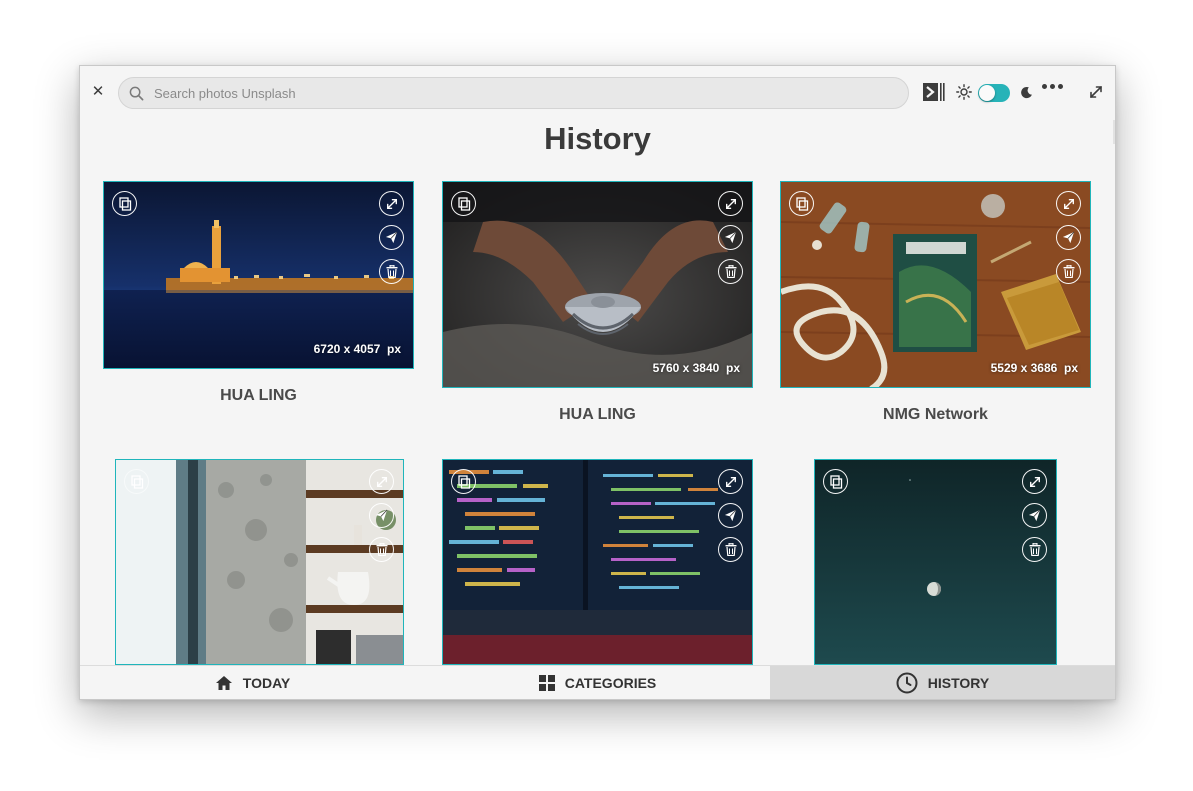 The height and width of the screenshot is (791, 1193). I want to click on tab-today: TODAY, so click(252, 682).